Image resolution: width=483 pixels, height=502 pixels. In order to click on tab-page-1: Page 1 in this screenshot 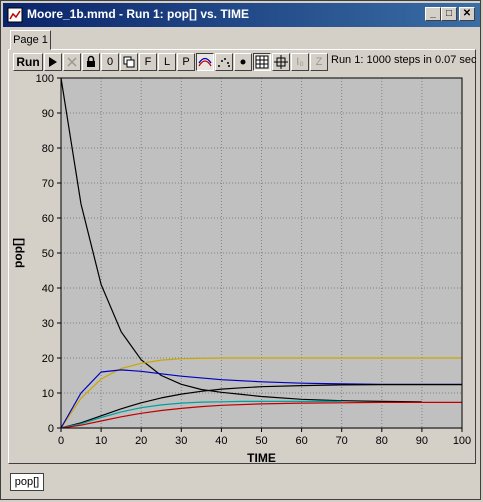, I will do `click(30, 40)`.